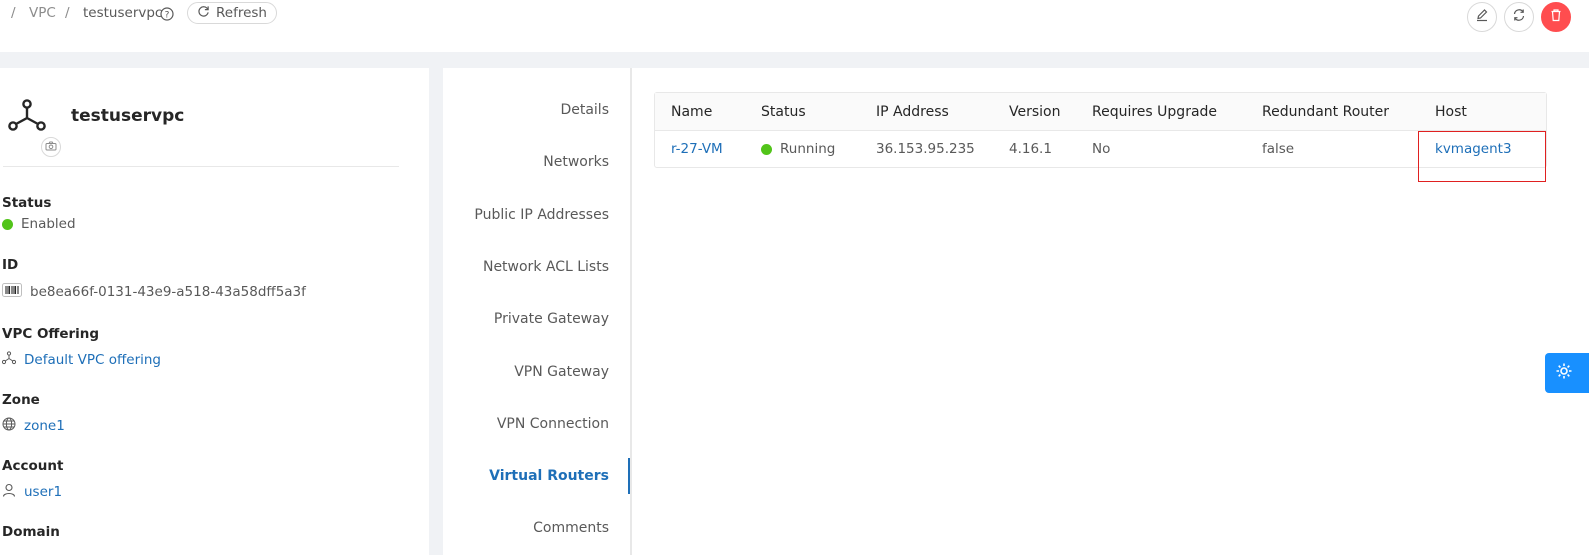 The width and height of the screenshot is (1589, 555). Describe the element at coordinates (201, 166) in the screenshot. I see `divider` at that location.